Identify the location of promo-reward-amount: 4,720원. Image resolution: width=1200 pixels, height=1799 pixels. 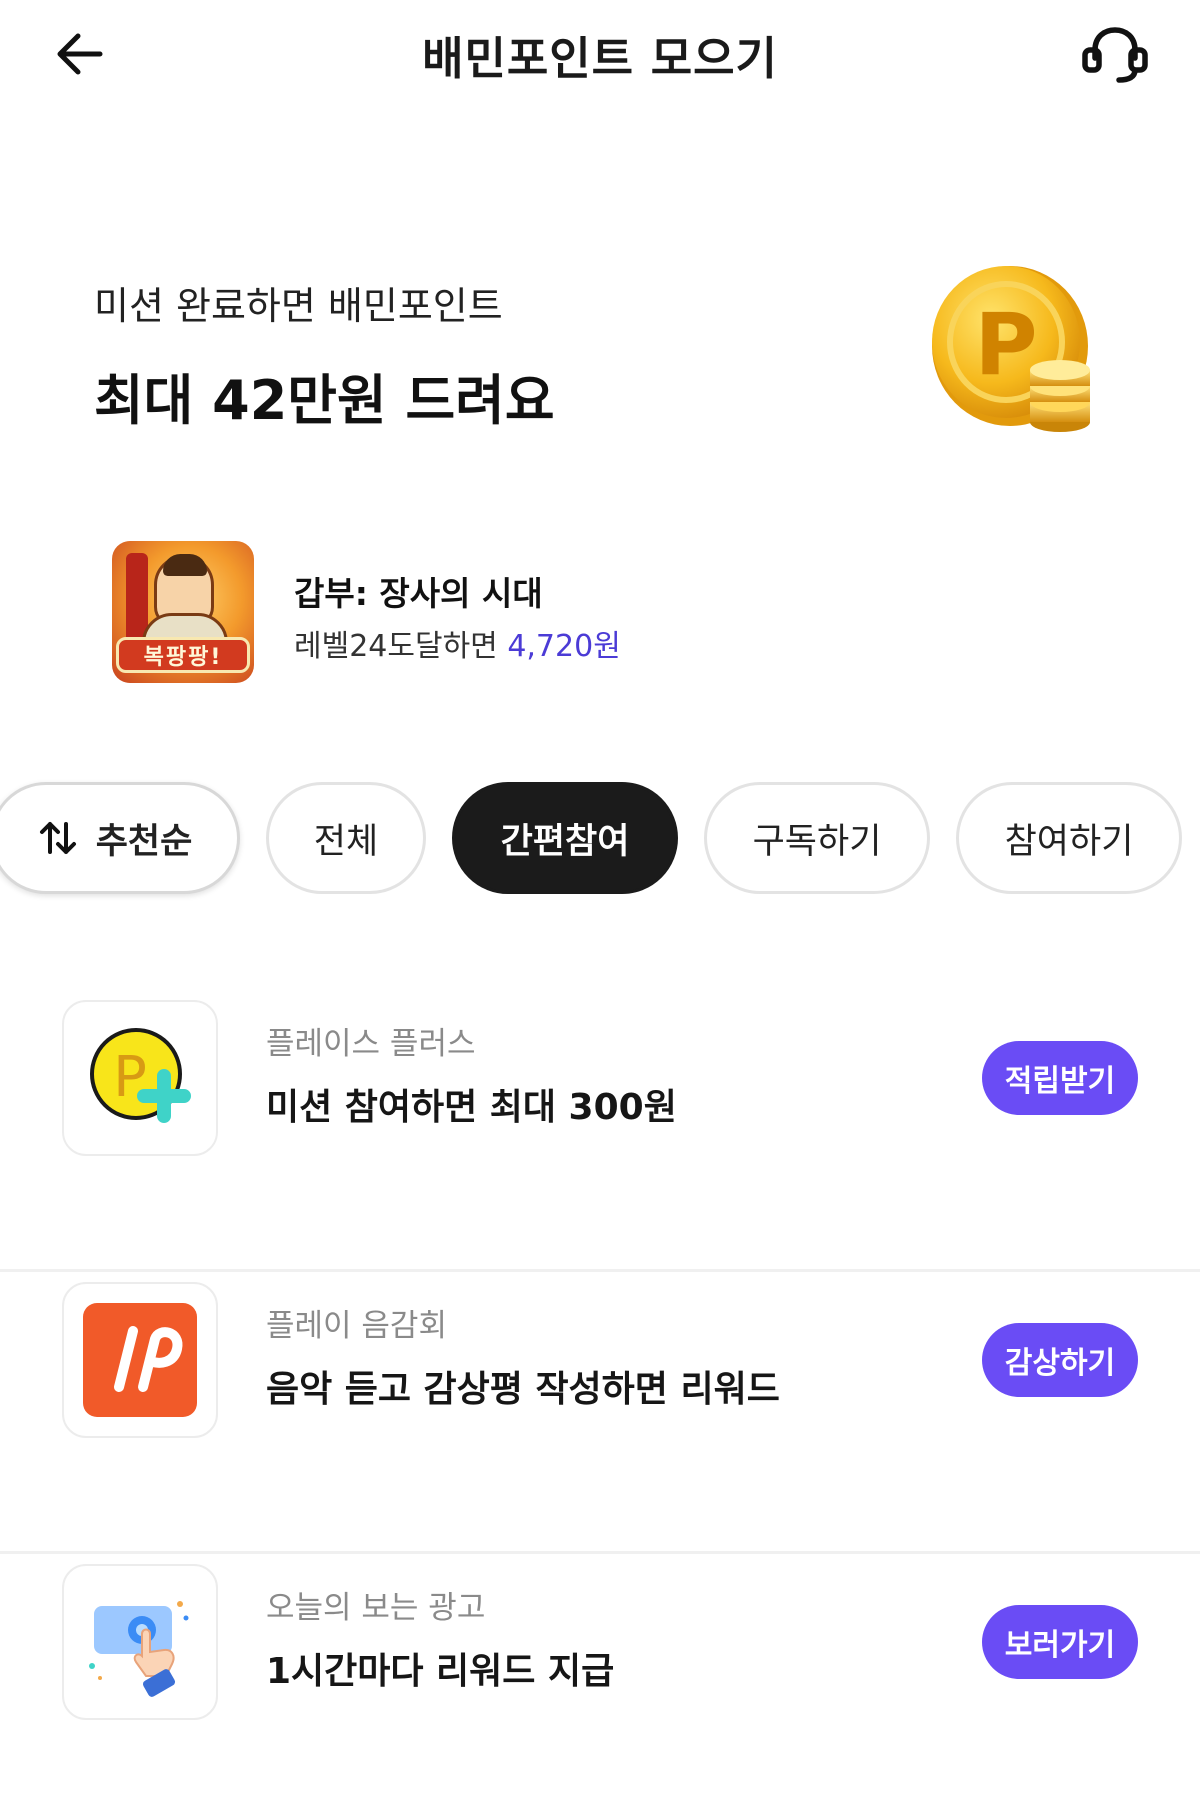
(564, 646).